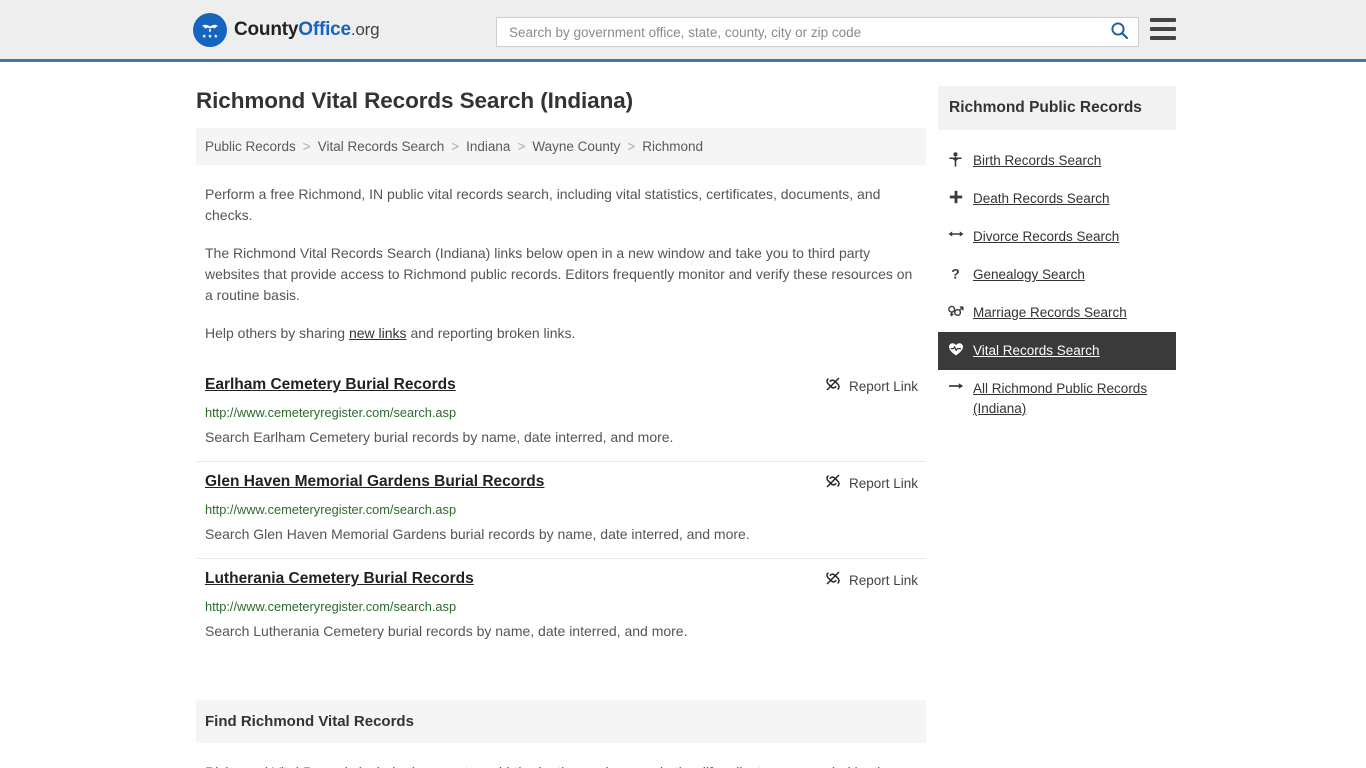 This screenshot has width=1366, height=768. What do you see at coordinates (1060, 398) in the screenshot?
I see `sidebar-item-label: All Richmond Public Records (Indiana)` at bounding box center [1060, 398].